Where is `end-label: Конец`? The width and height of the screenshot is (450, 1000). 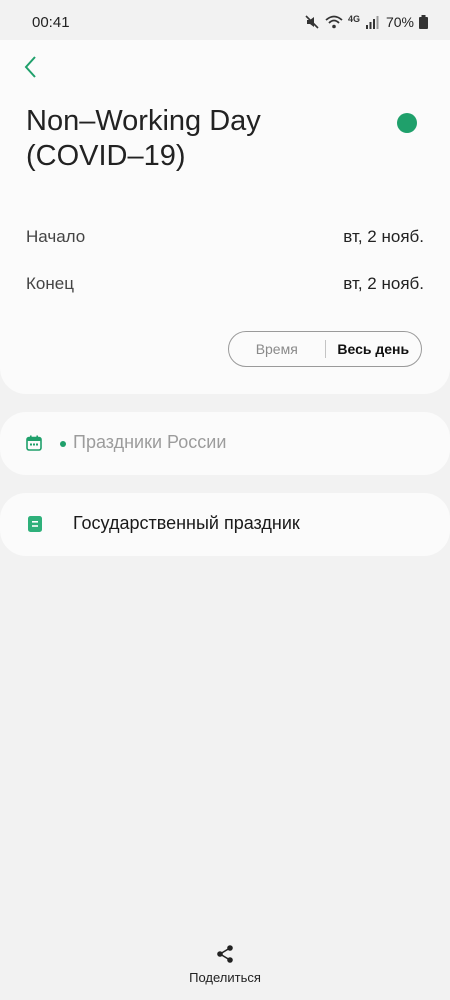
end-label: Конец is located at coordinates (50, 283).